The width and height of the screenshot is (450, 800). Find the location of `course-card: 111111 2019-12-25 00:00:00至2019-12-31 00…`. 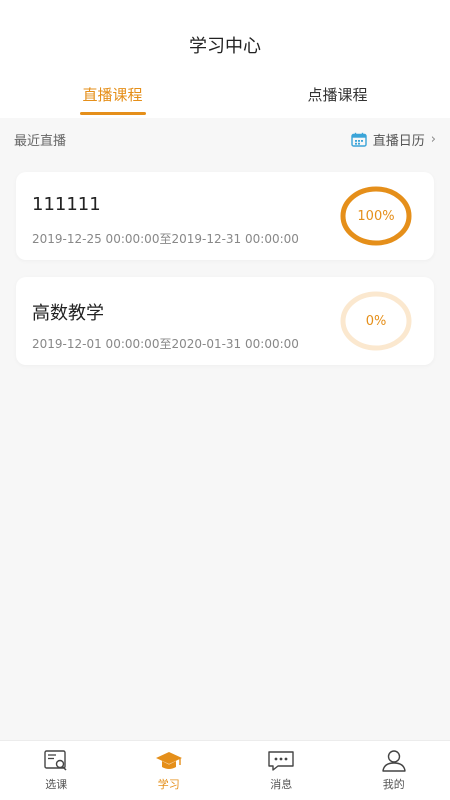

course-card: 111111 2019-12-25 00:00:00至2019-12-31 00… is located at coordinates (225, 216).